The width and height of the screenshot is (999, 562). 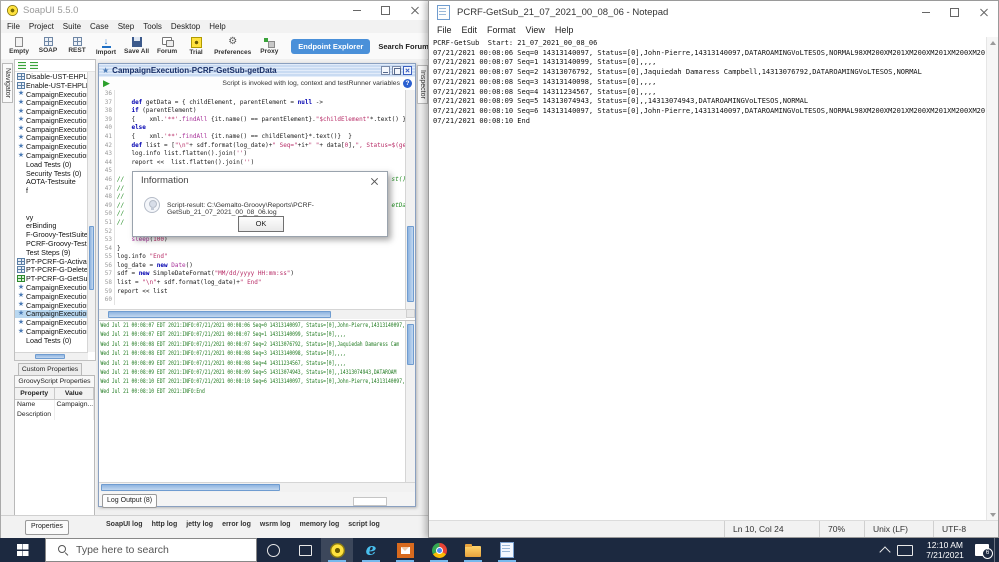 What do you see at coordinates (167, 45) in the screenshot?
I see `toolbar-button-forum: Forum` at bounding box center [167, 45].